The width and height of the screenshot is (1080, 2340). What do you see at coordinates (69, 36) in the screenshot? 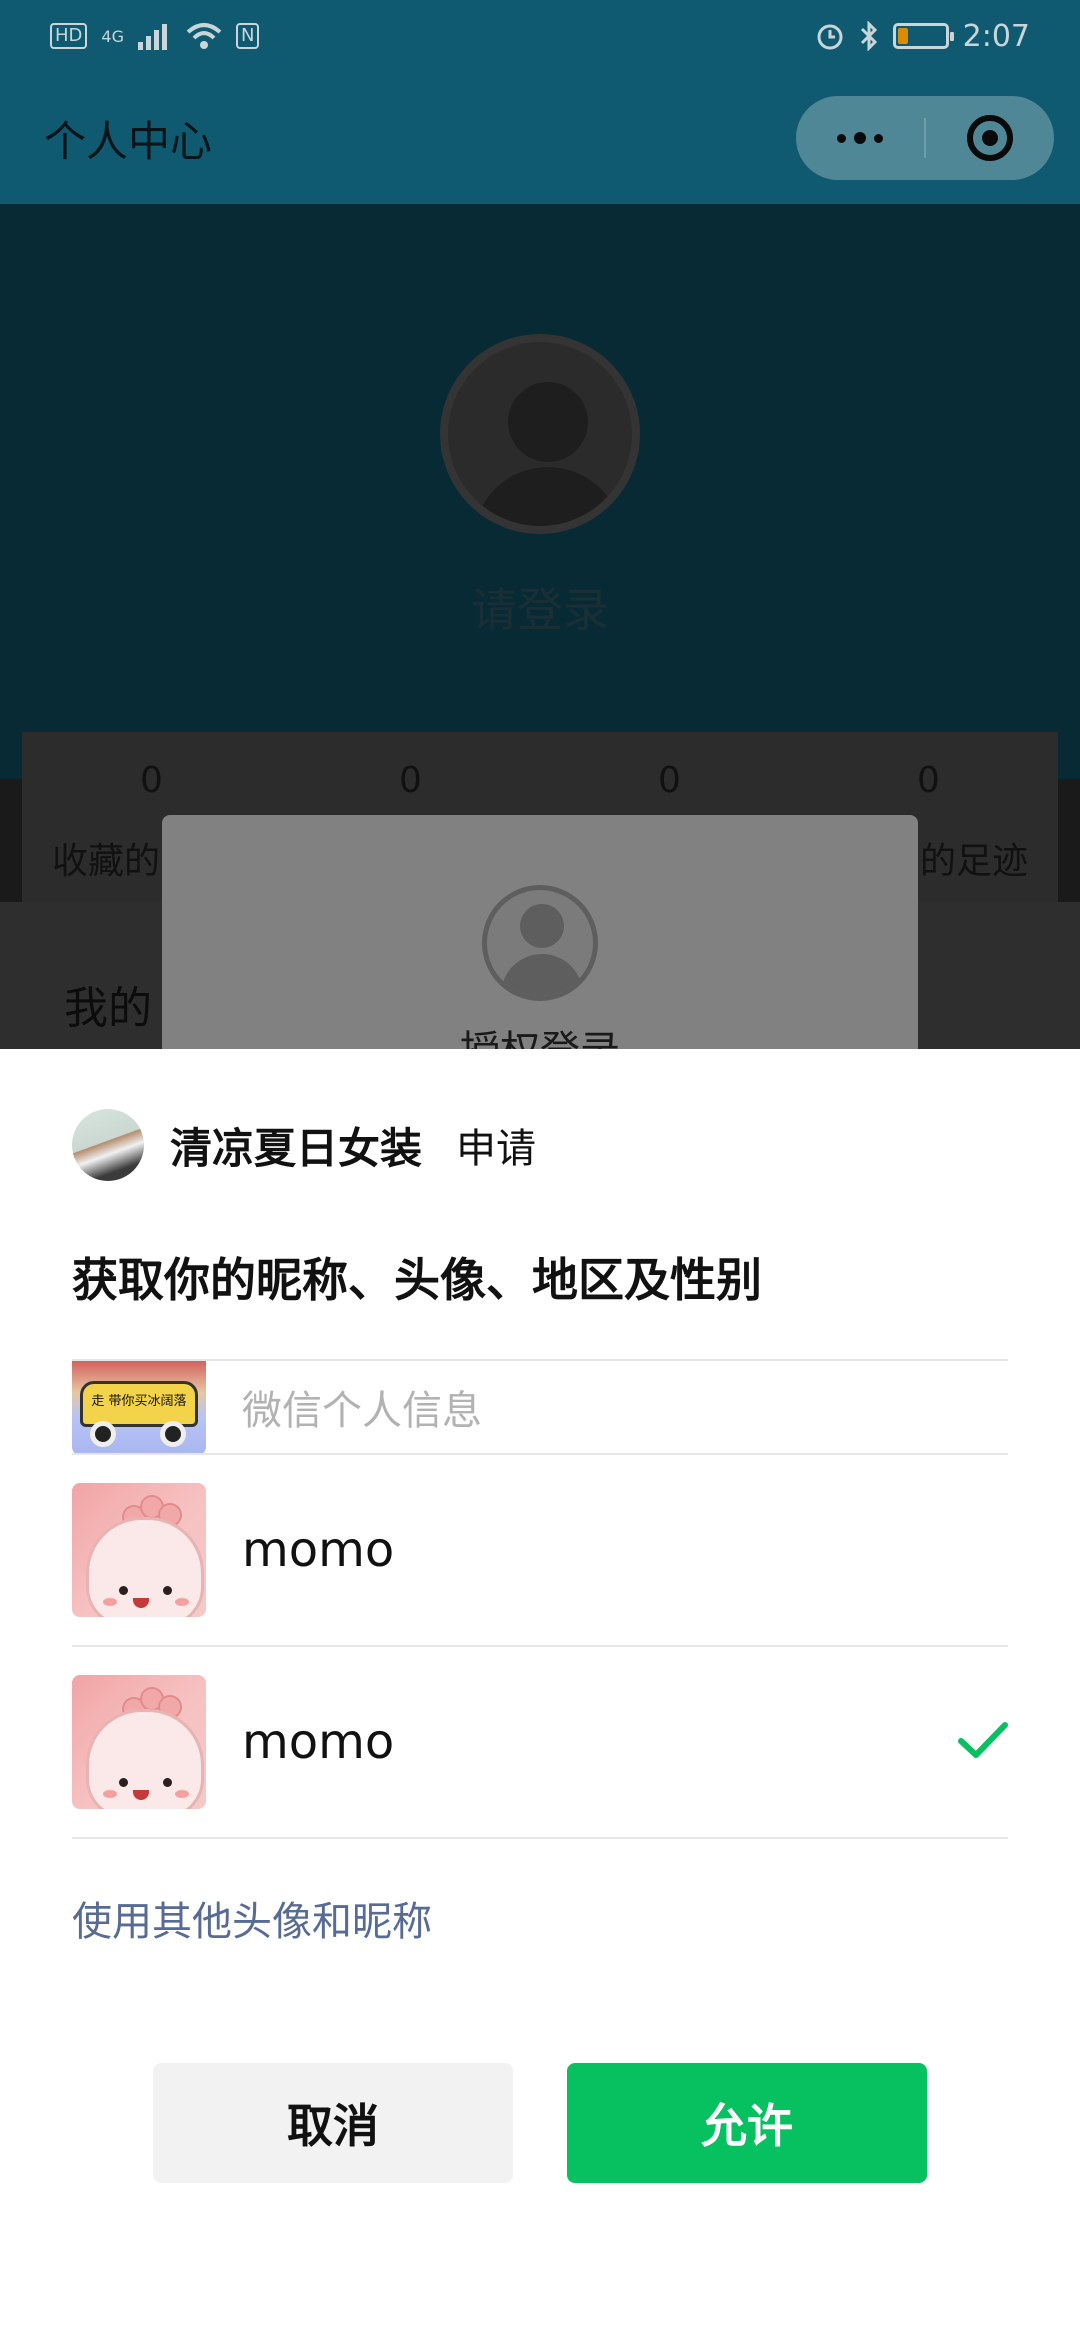
I see `hd-badge-icon: HD` at bounding box center [69, 36].